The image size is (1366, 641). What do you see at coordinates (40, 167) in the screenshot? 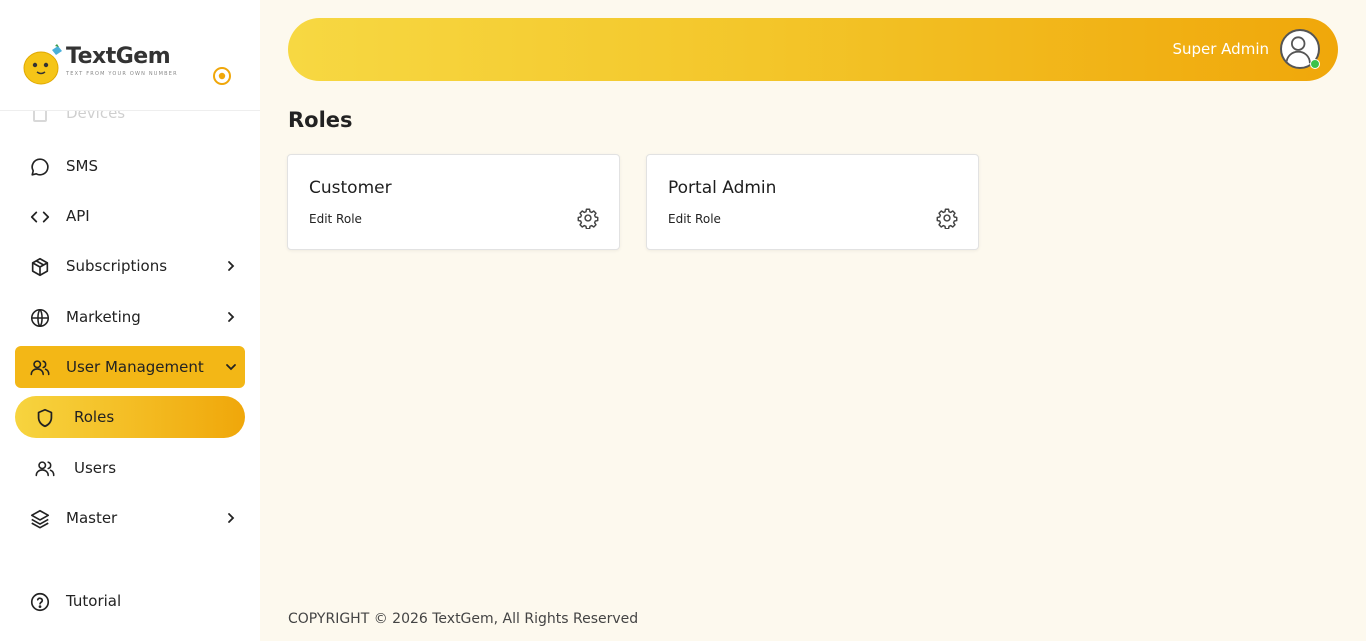
I see `chat-icon` at bounding box center [40, 167].